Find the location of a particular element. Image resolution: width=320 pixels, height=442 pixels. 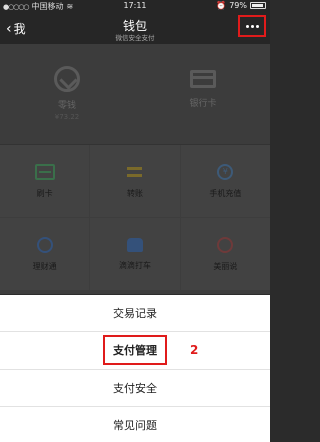

grid-item-label: 滴滴打车 is located at coordinates (134, 265).